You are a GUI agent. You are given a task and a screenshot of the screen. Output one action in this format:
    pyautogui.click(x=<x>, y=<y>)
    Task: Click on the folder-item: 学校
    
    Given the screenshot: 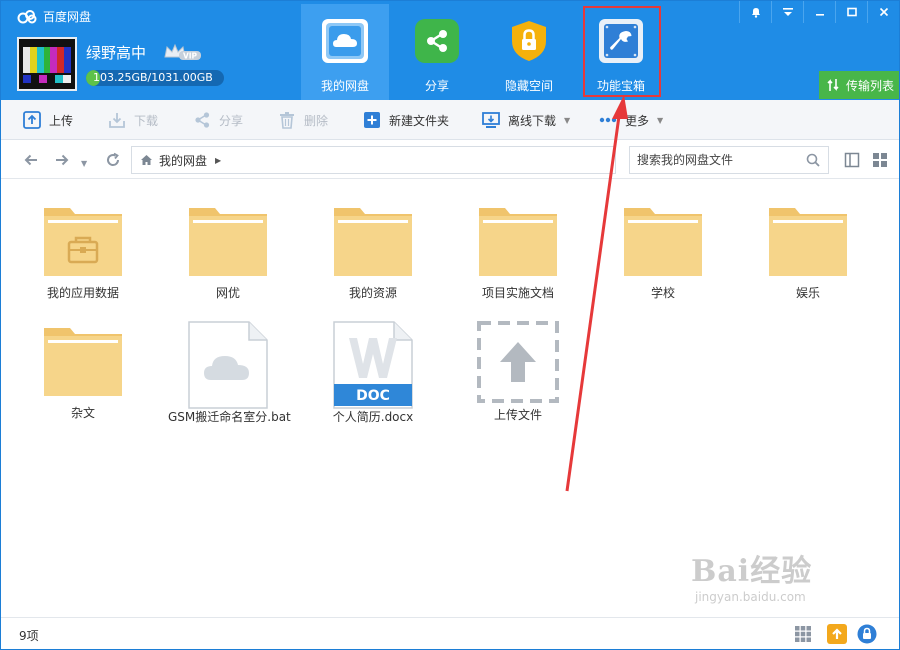 What is the action you would take?
    pyautogui.click(x=663, y=255)
    